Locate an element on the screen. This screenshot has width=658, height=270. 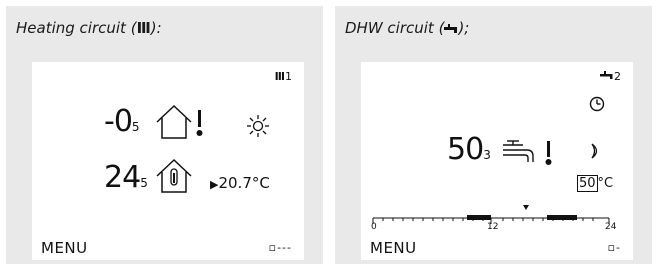
dhw-temp: 503 is located at coordinates (469, 149).